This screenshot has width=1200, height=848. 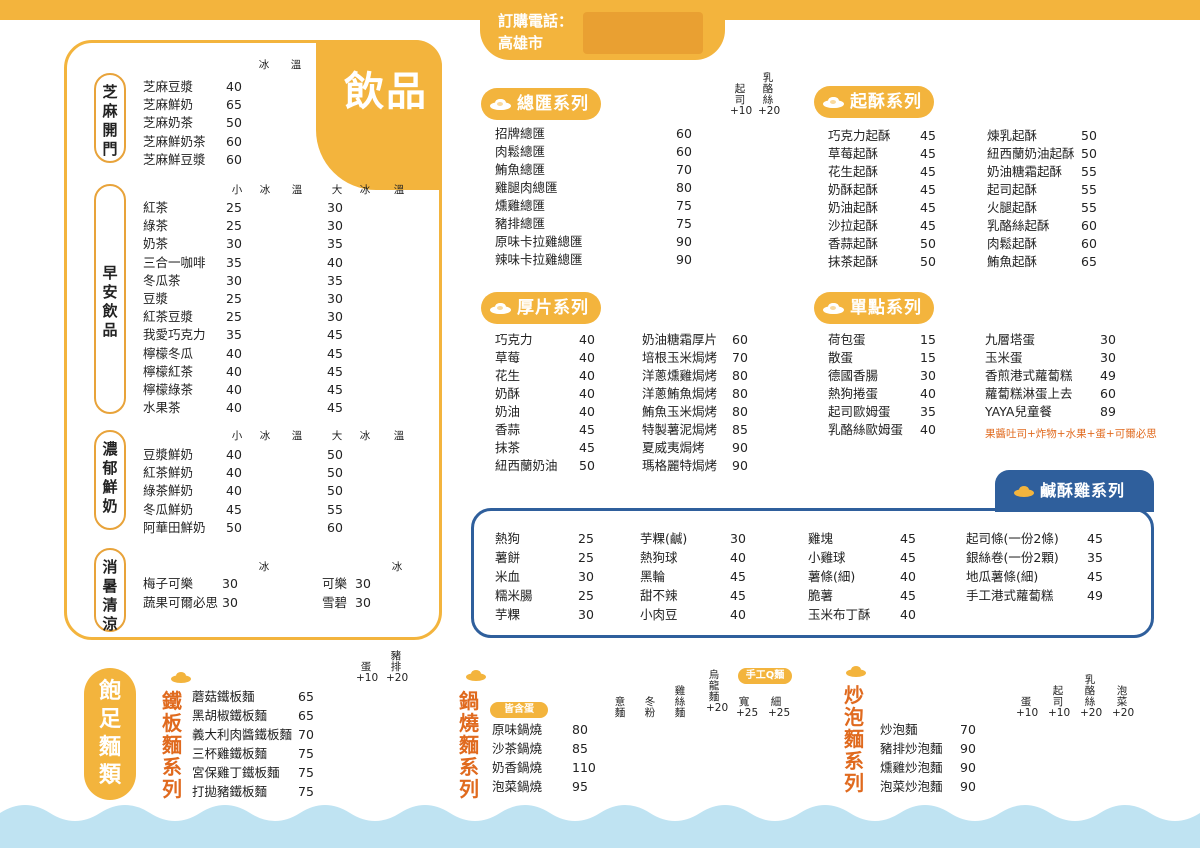 I want to click on noodle-name: 蘑菇鐵板麵, so click(x=223, y=696).